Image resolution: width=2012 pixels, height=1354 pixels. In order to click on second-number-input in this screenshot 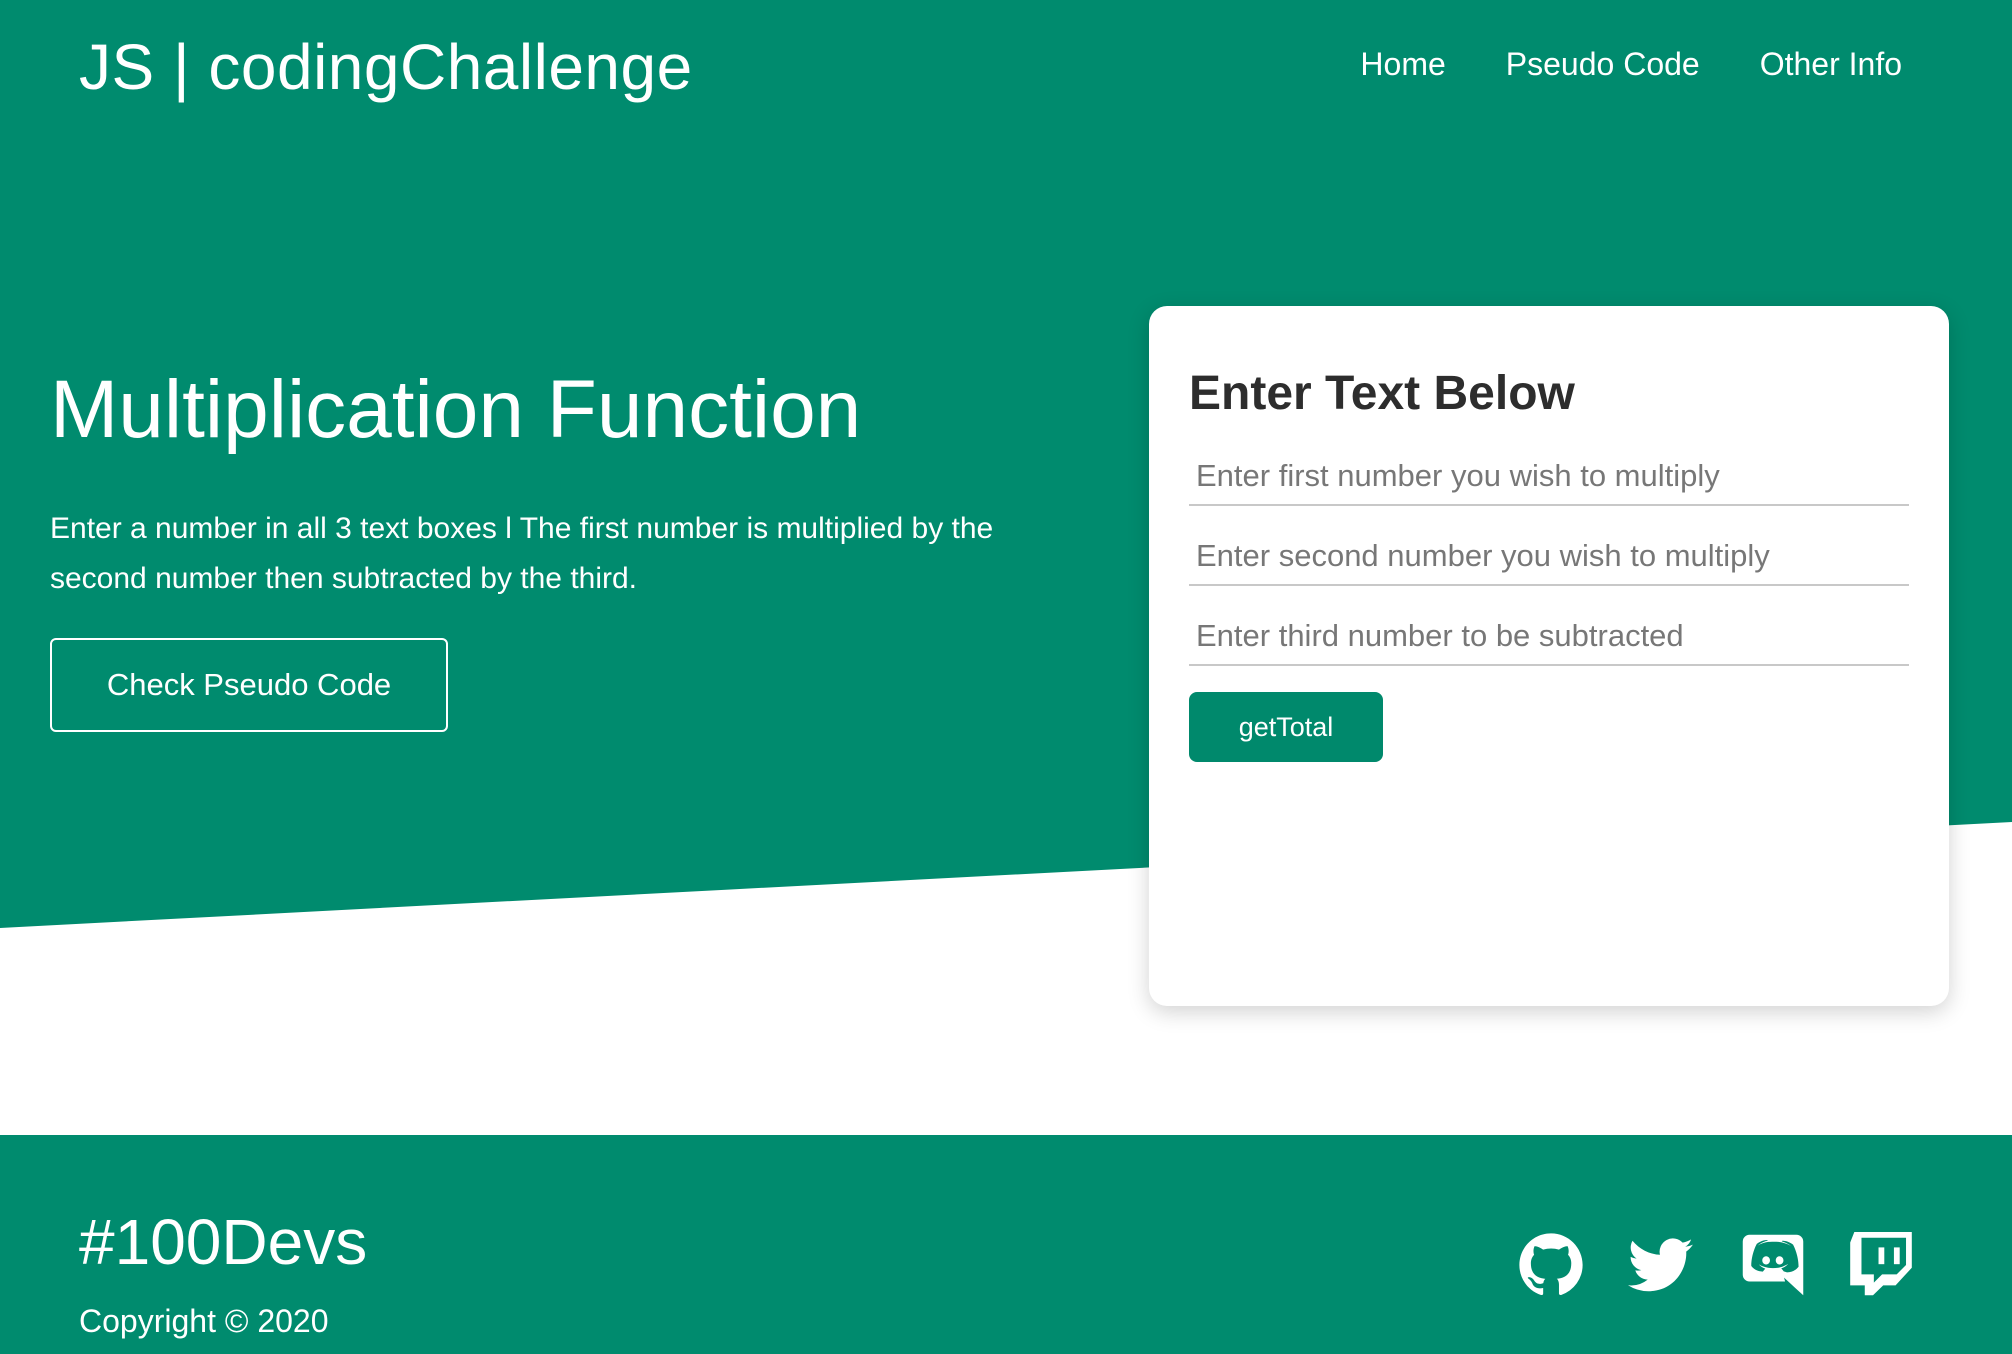, I will do `click(1549, 557)`.